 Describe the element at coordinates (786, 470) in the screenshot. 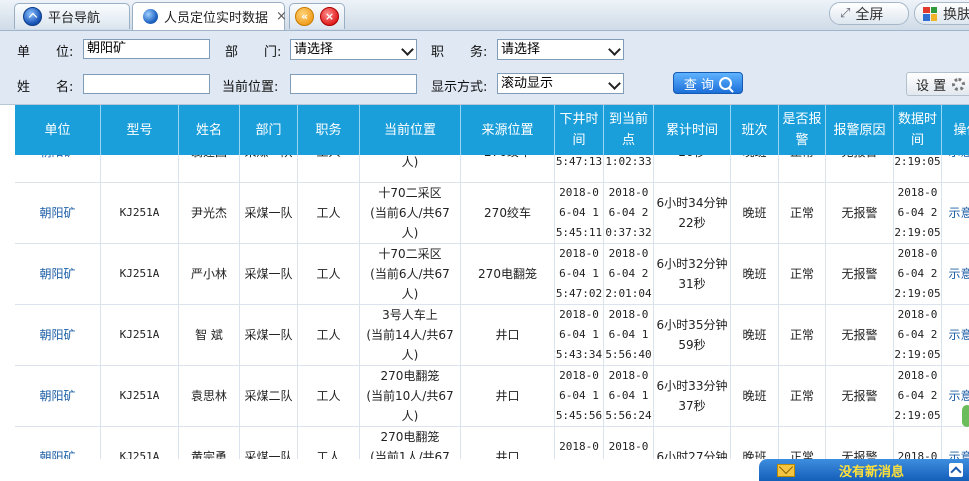

I see `envelope-icon` at that location.